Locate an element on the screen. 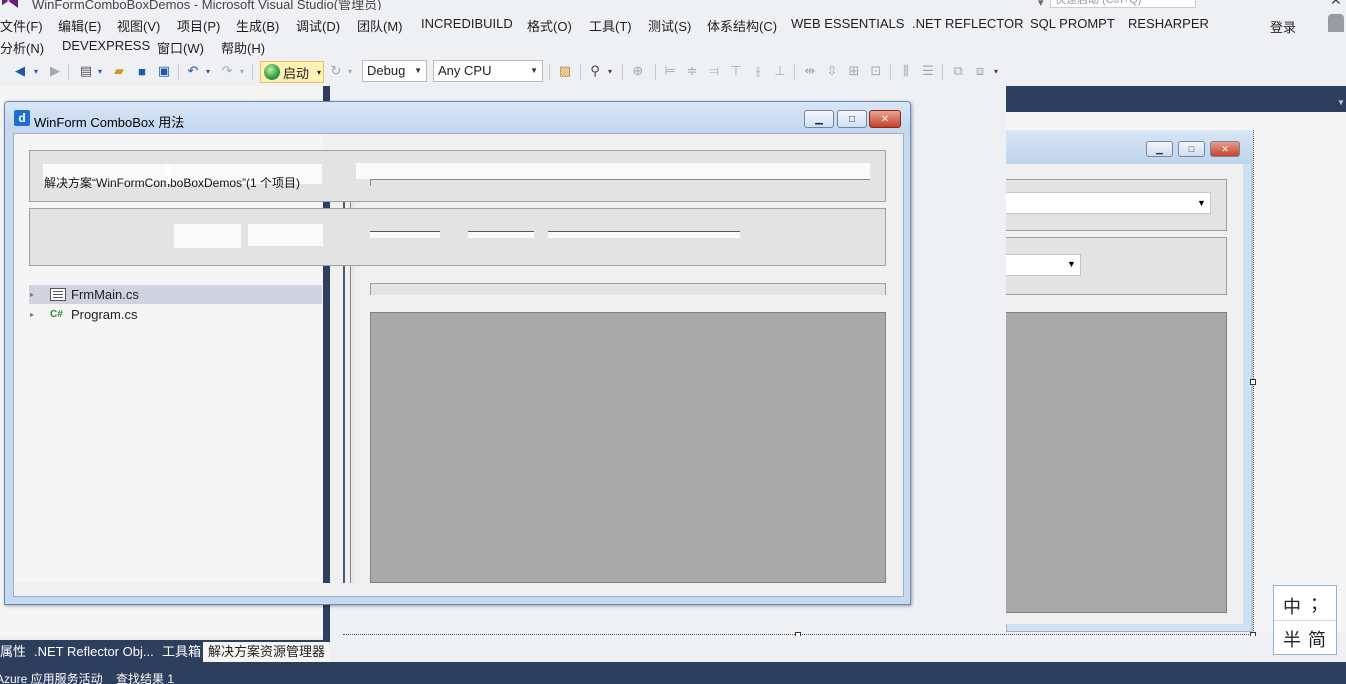 The height and width of the screenshot is (684, 1346). align-lefts-icon: ⊨ is located at coordinates (670, 71).